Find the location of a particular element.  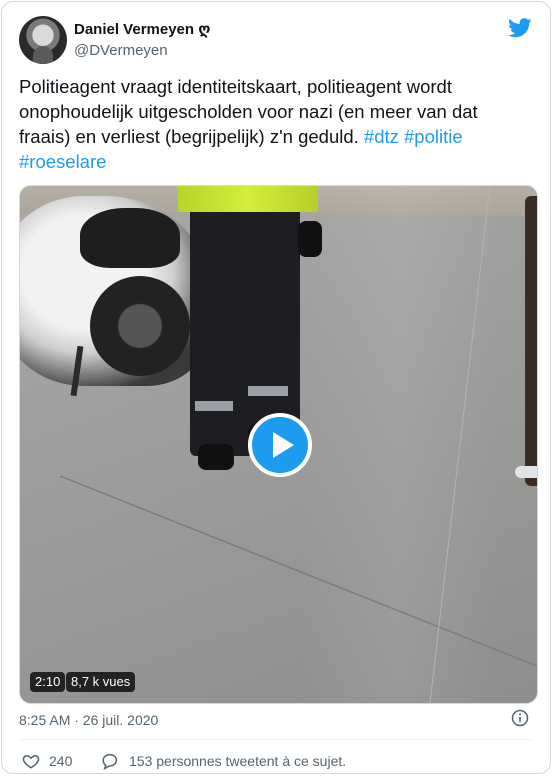

hashtag-roeselare: #roeselare is located at coordinates (62, 161).